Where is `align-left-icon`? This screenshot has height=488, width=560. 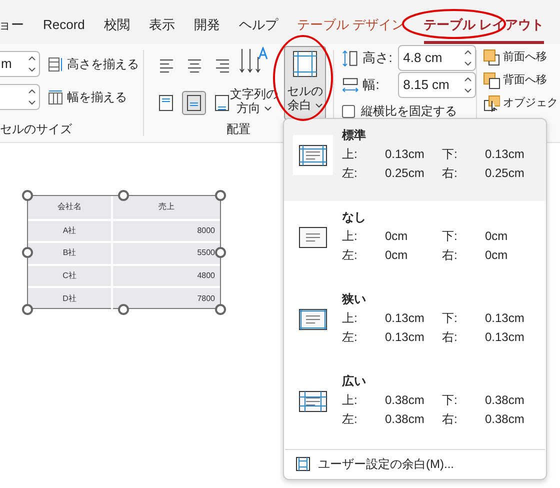
align-left-icon is located at coordinates (166, 66).